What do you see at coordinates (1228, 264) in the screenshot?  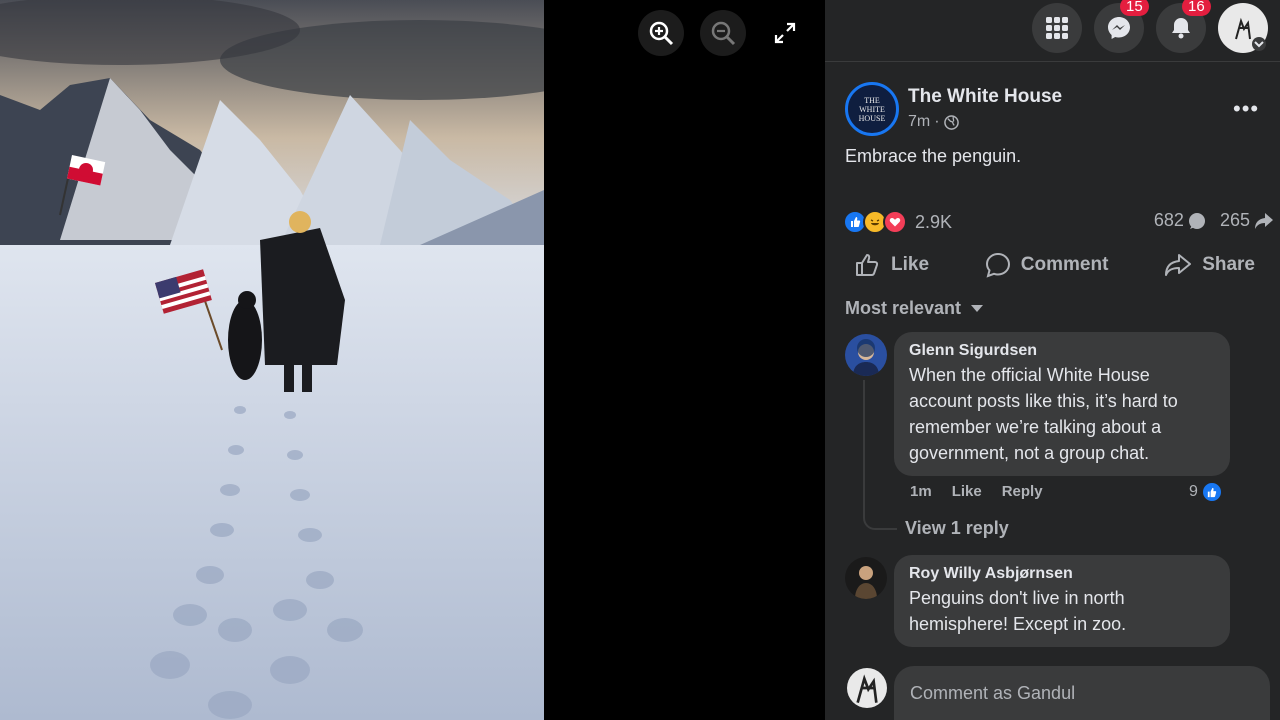 I see `share-label: Share` at bounding box center [1228, 264].